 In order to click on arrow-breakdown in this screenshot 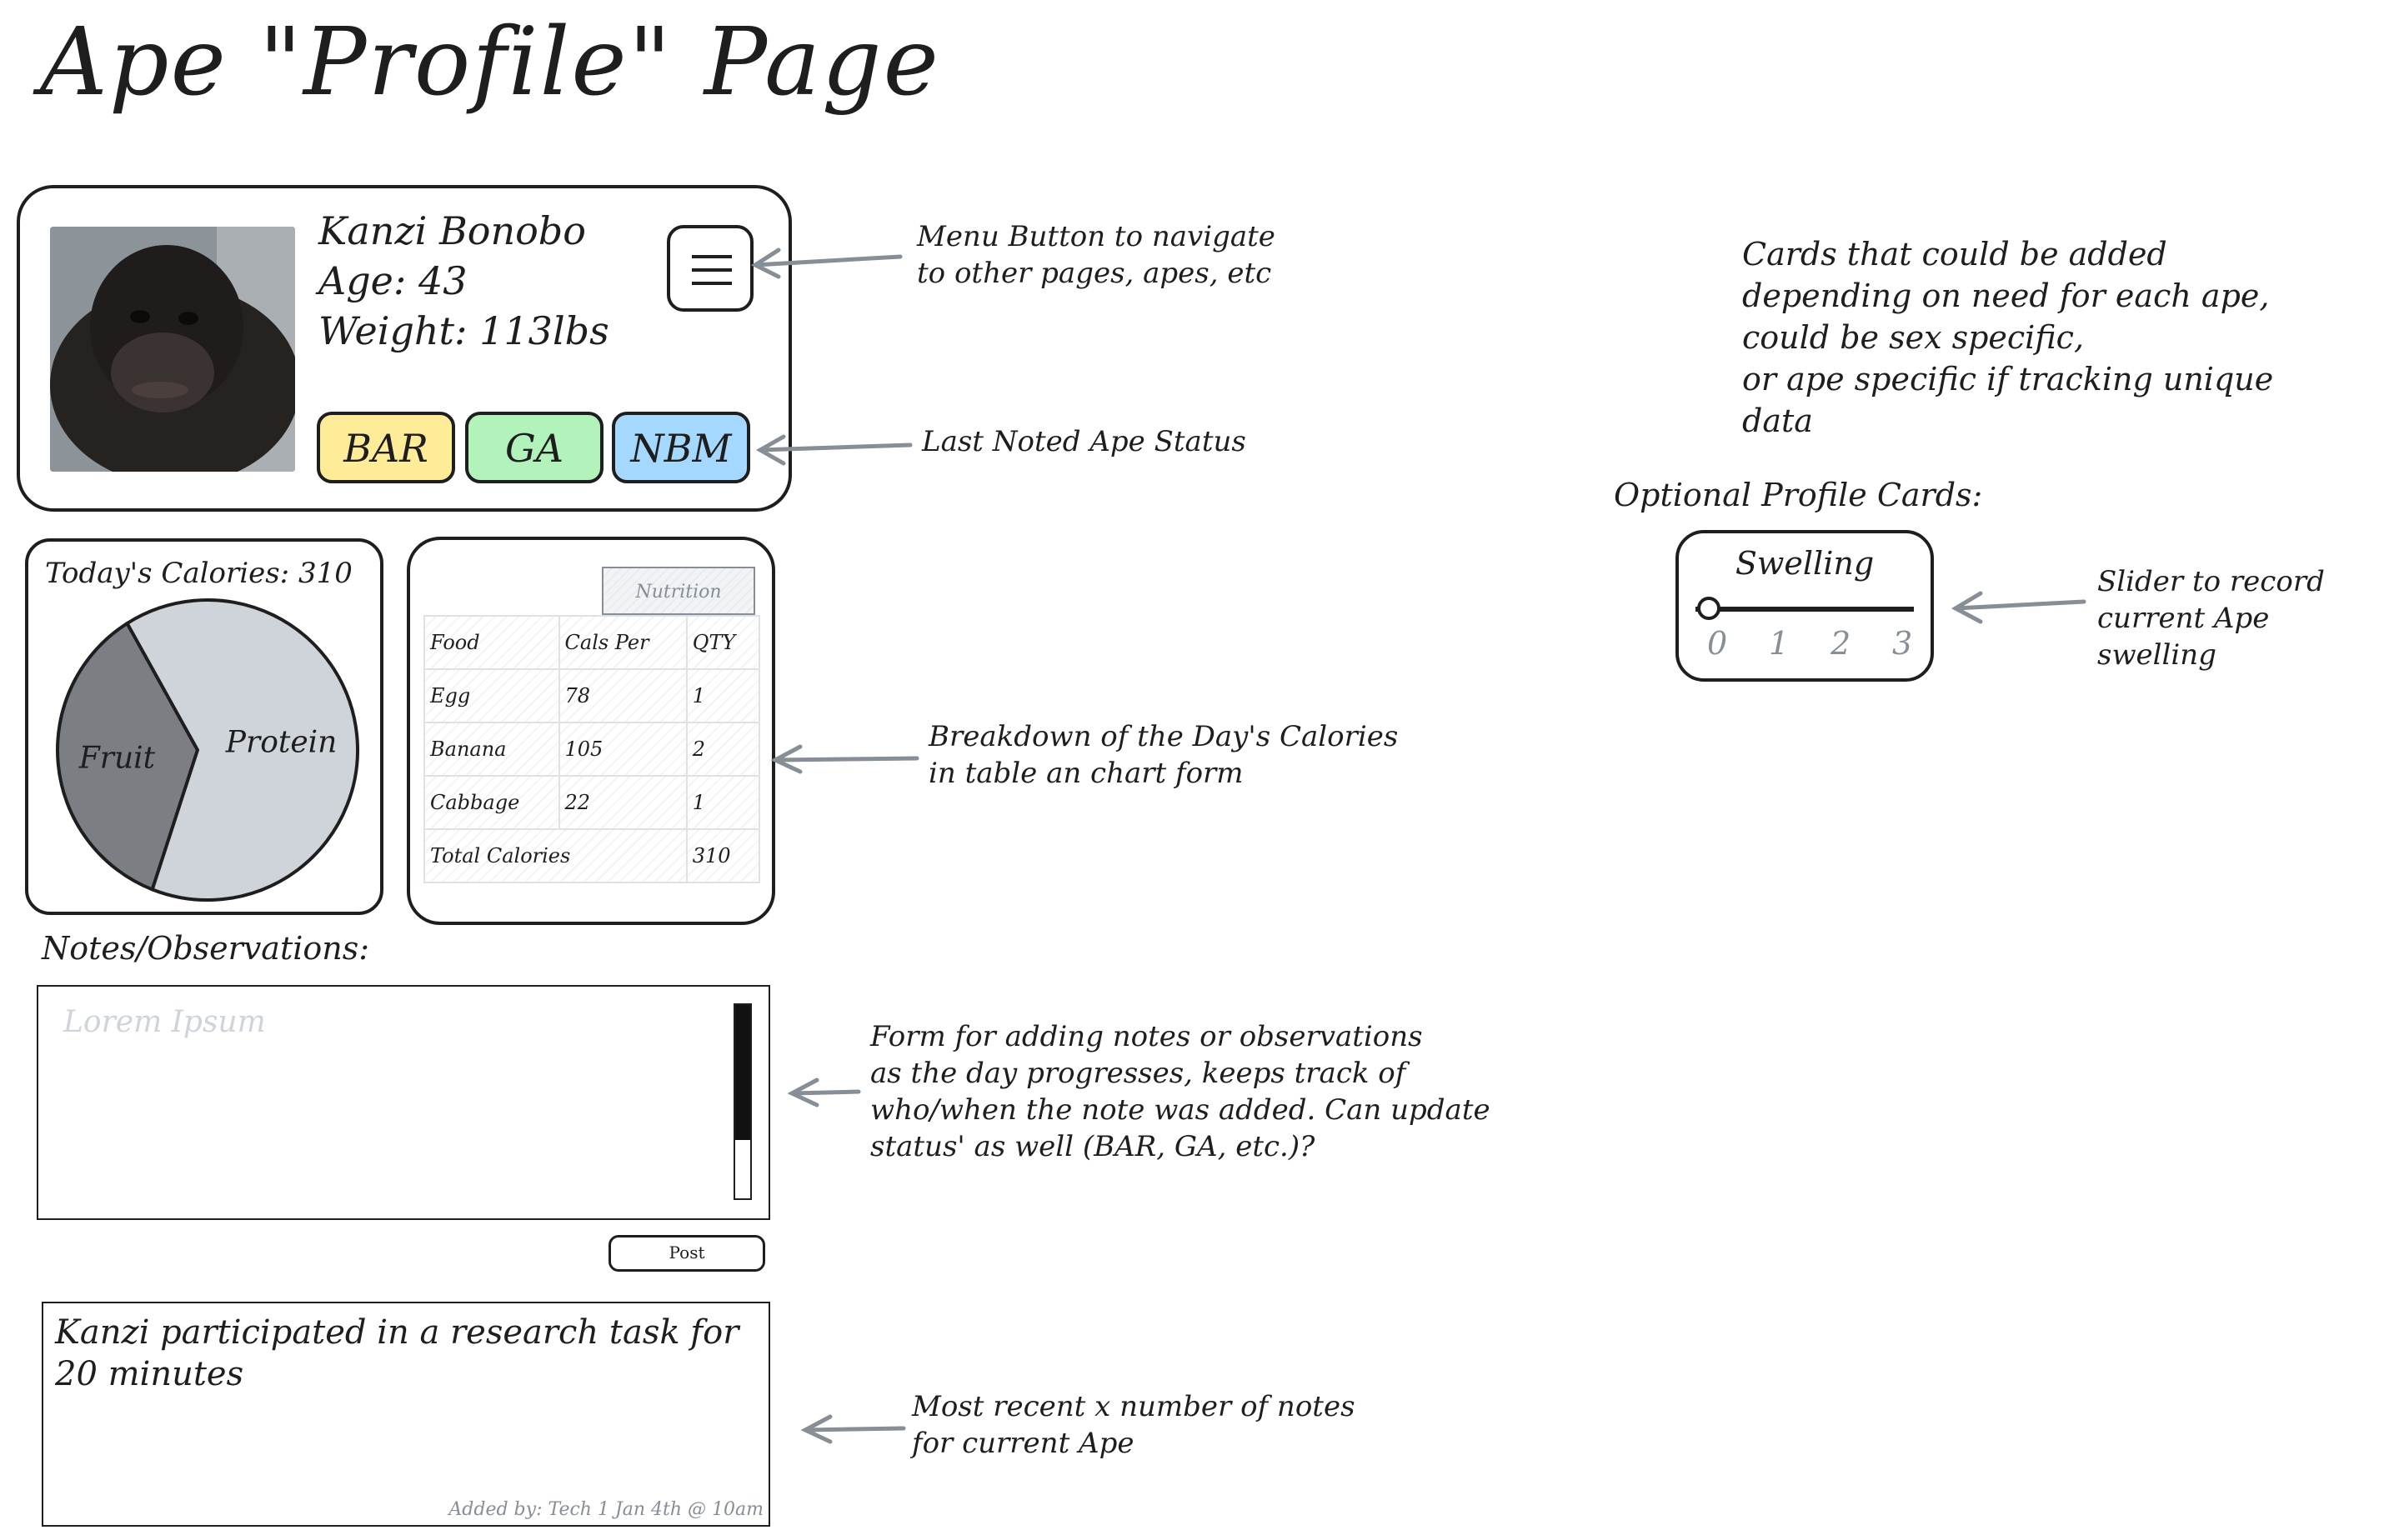, I will do `click(846, 759)`.